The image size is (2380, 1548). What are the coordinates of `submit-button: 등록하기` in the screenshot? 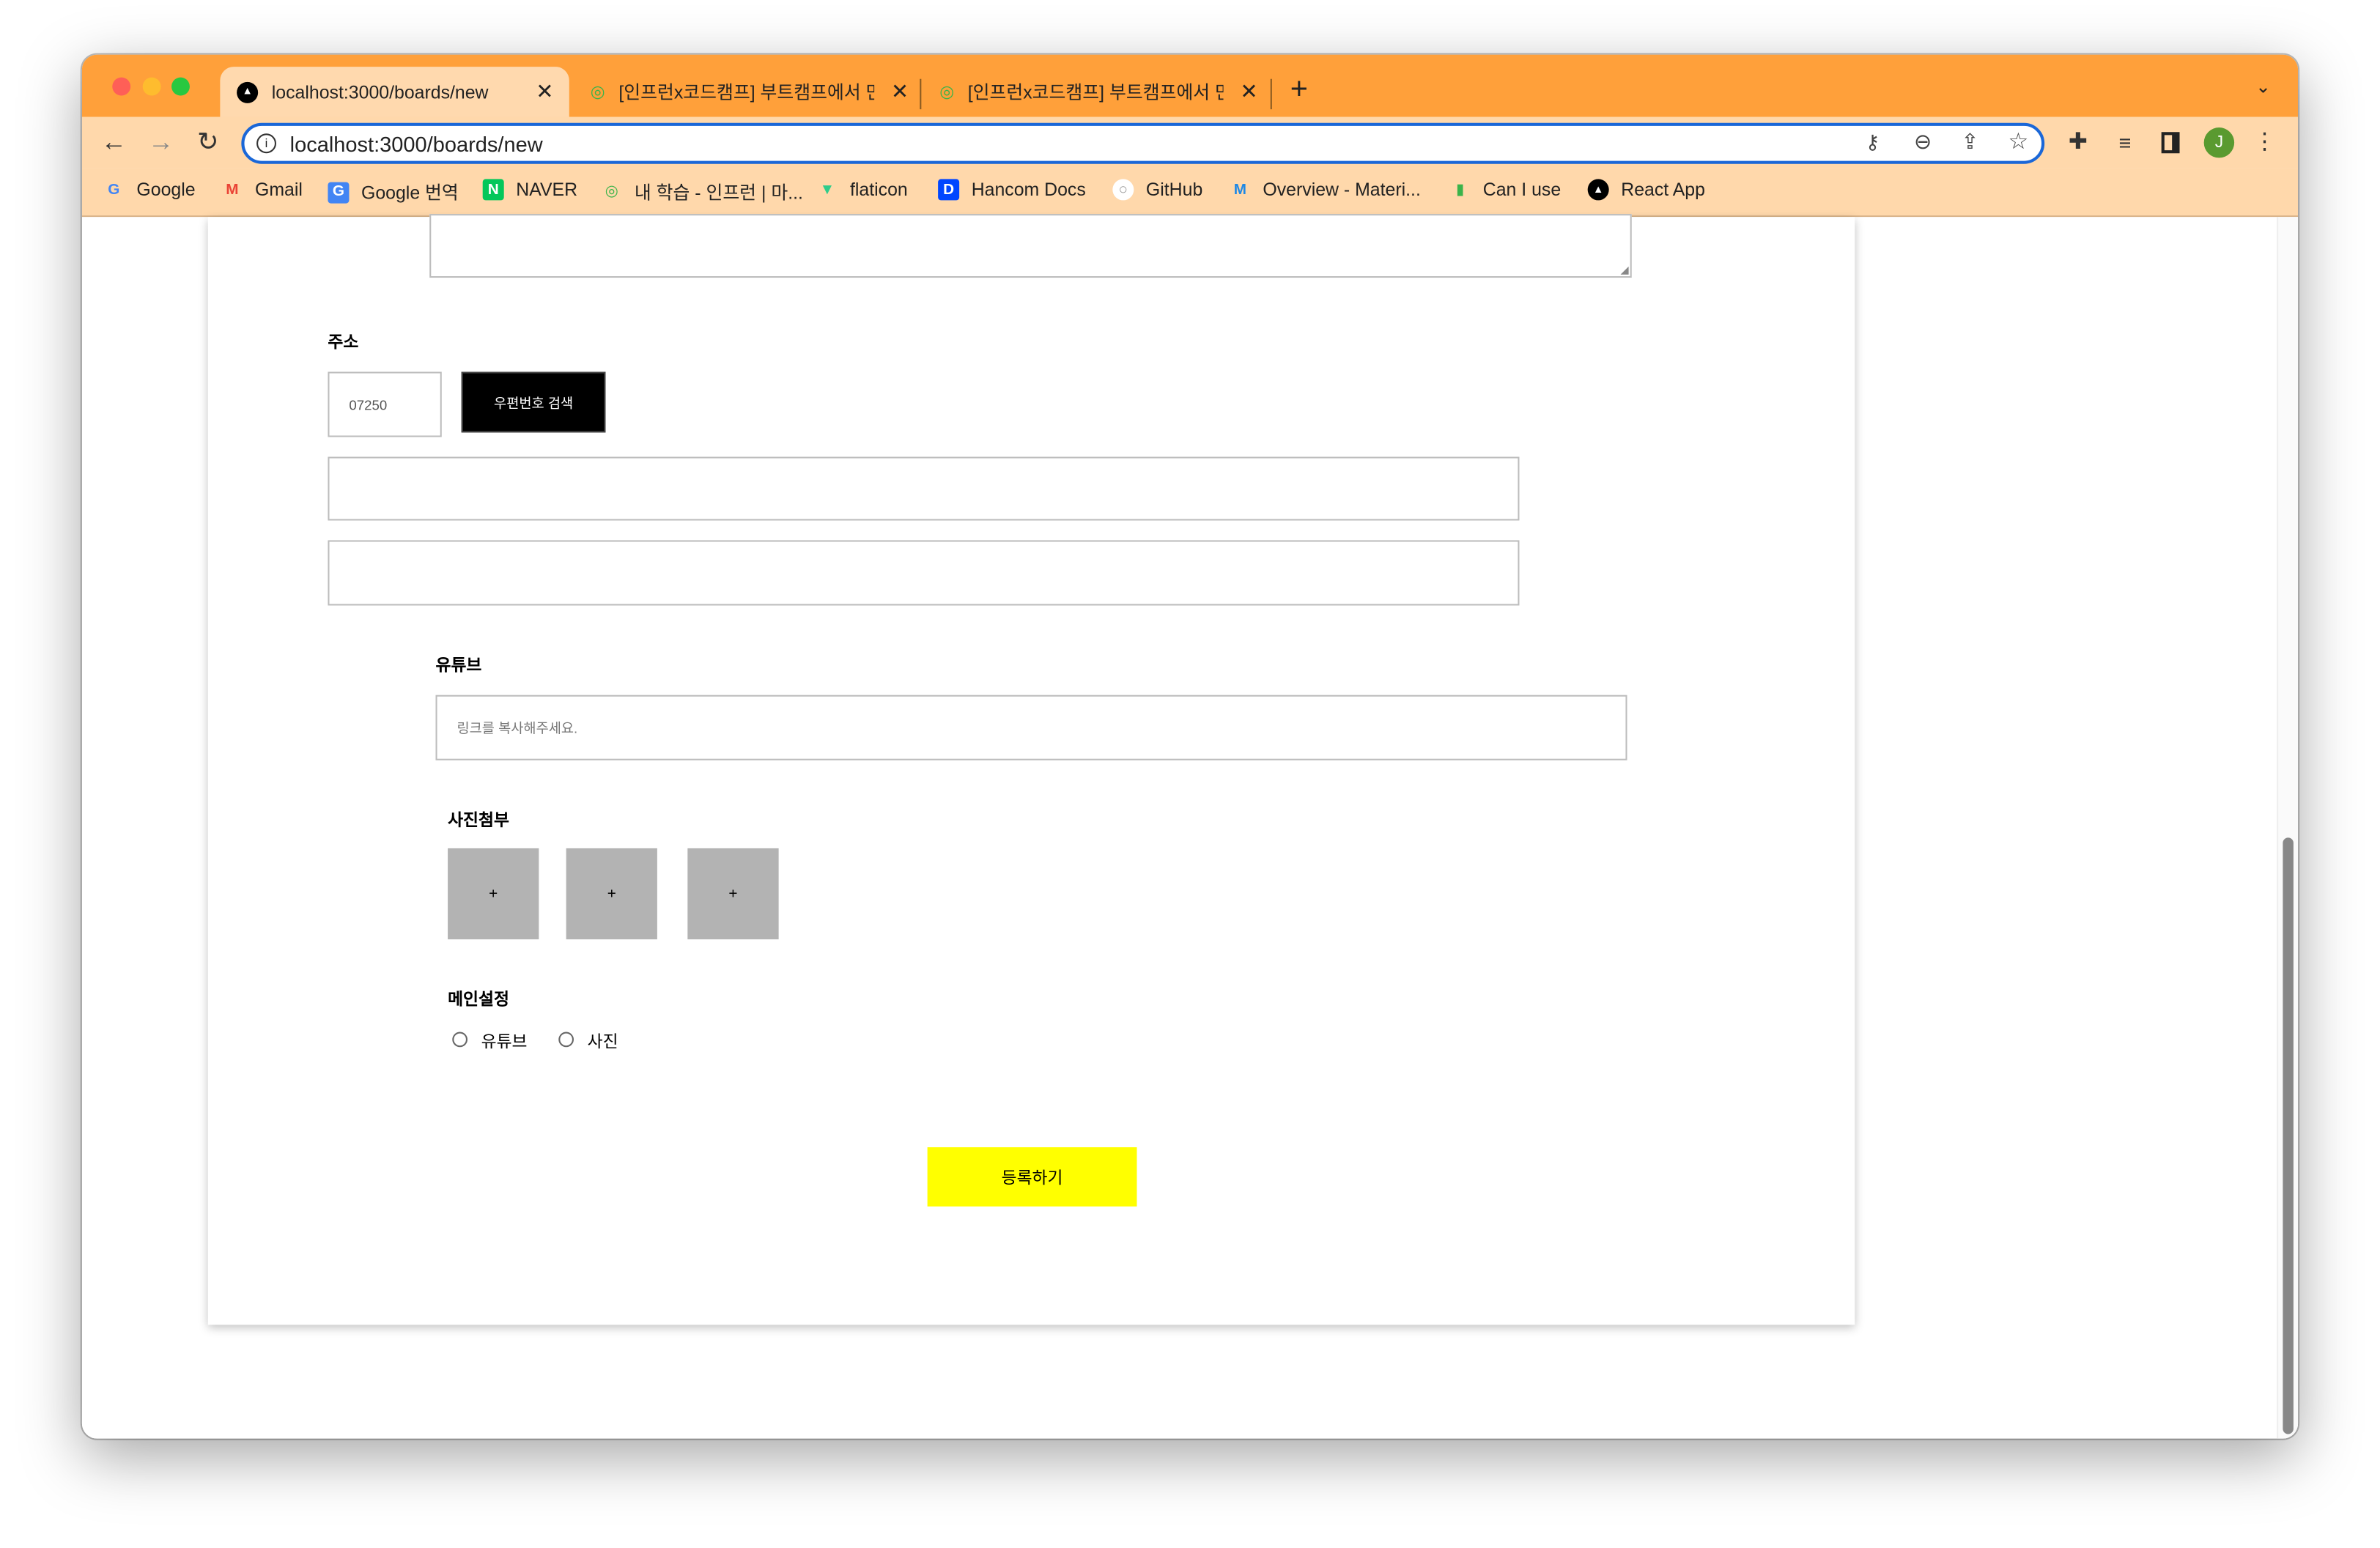 It's located at (1032, 1177).